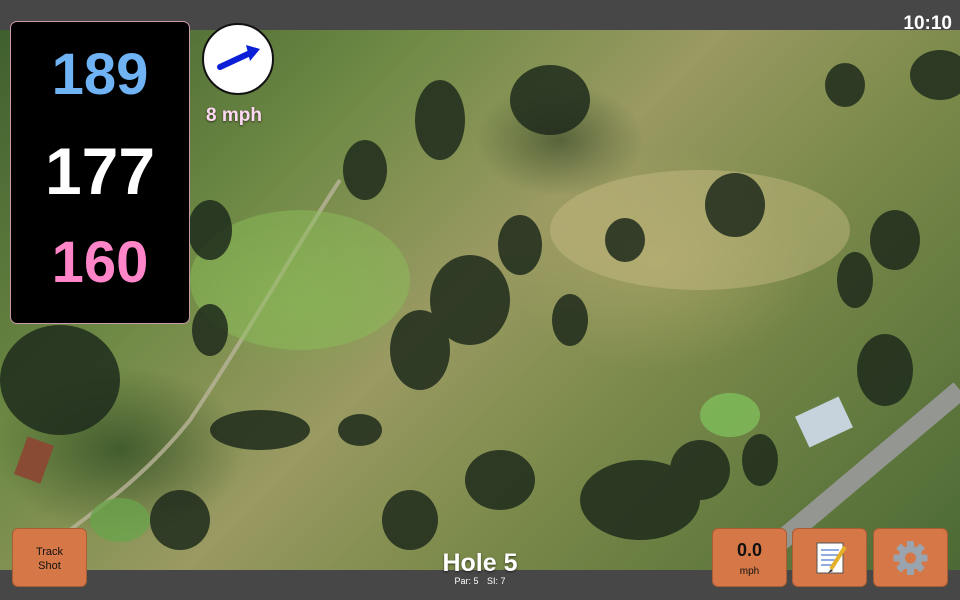  I want to click on track-shot-button: Track Shot, so click(49, 557).